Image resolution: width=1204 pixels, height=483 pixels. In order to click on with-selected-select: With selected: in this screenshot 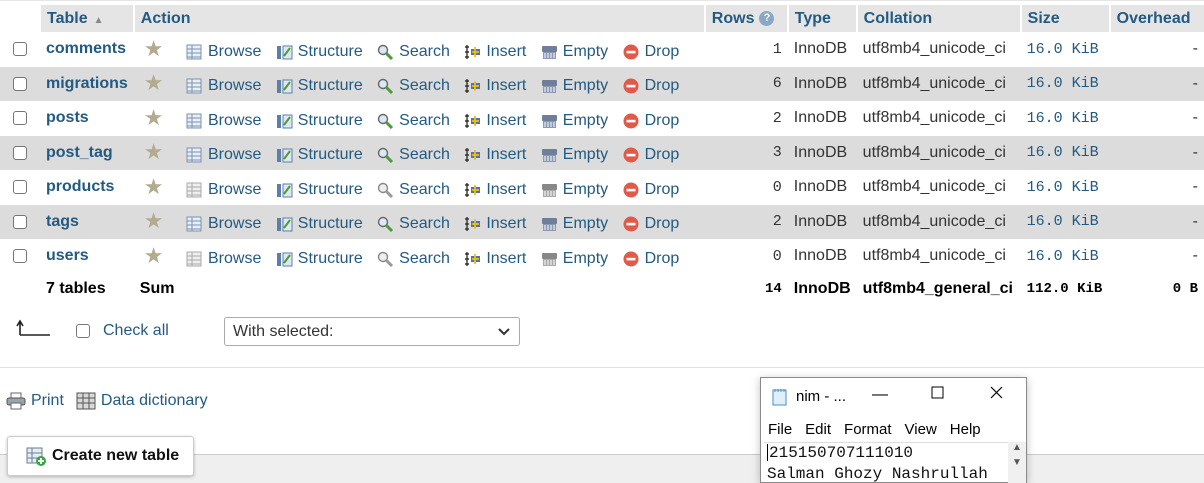, I will do `click(372, 331)`.